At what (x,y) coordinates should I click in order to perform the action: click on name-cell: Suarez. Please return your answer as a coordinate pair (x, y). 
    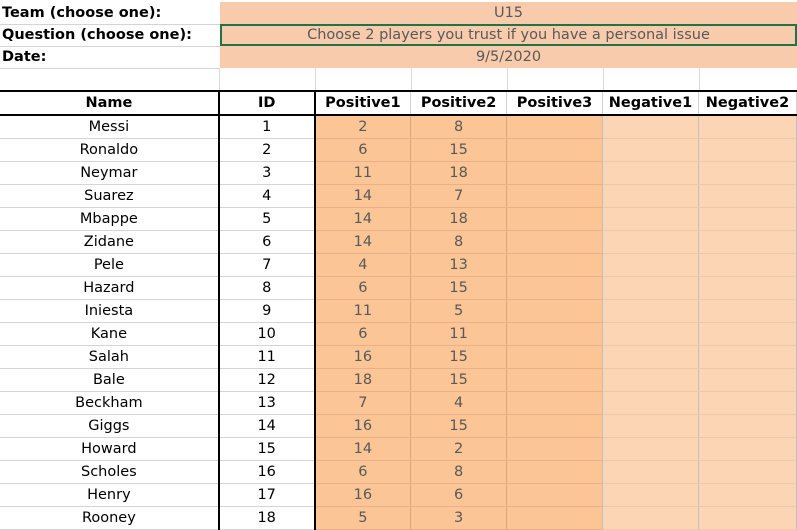
    Looking at the image, I should click on (110, 196).